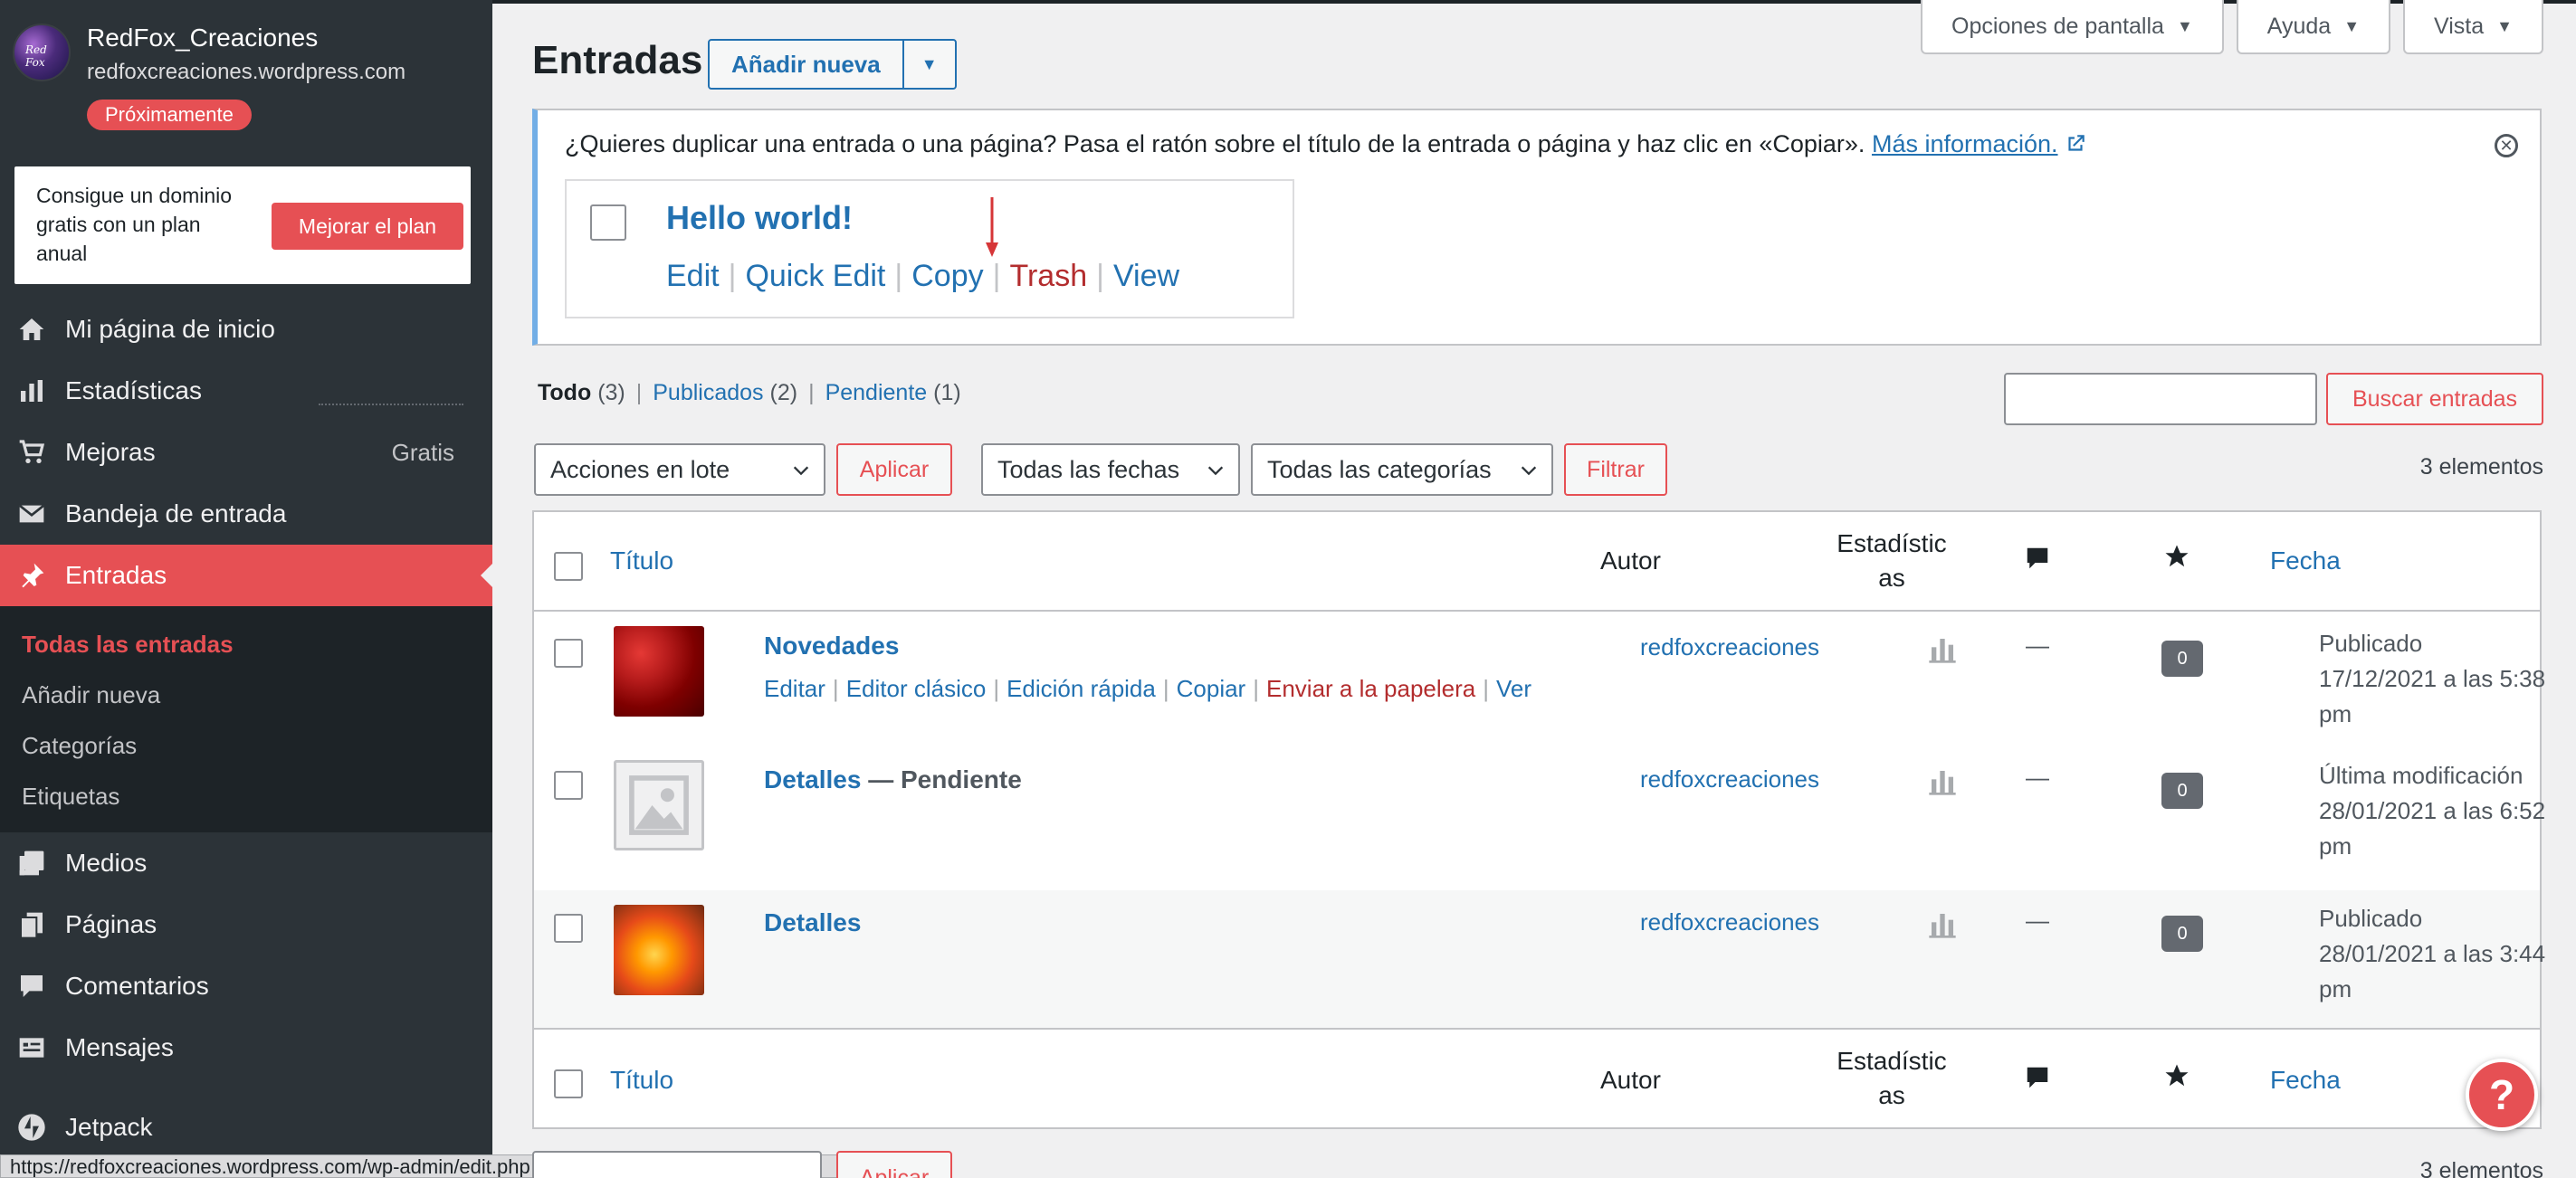 The height and width of the screenshot is (1178, 2576). Describe the element at coordinates (1513, 688) in the screenshot. I see `view-link: Ver` at that location.